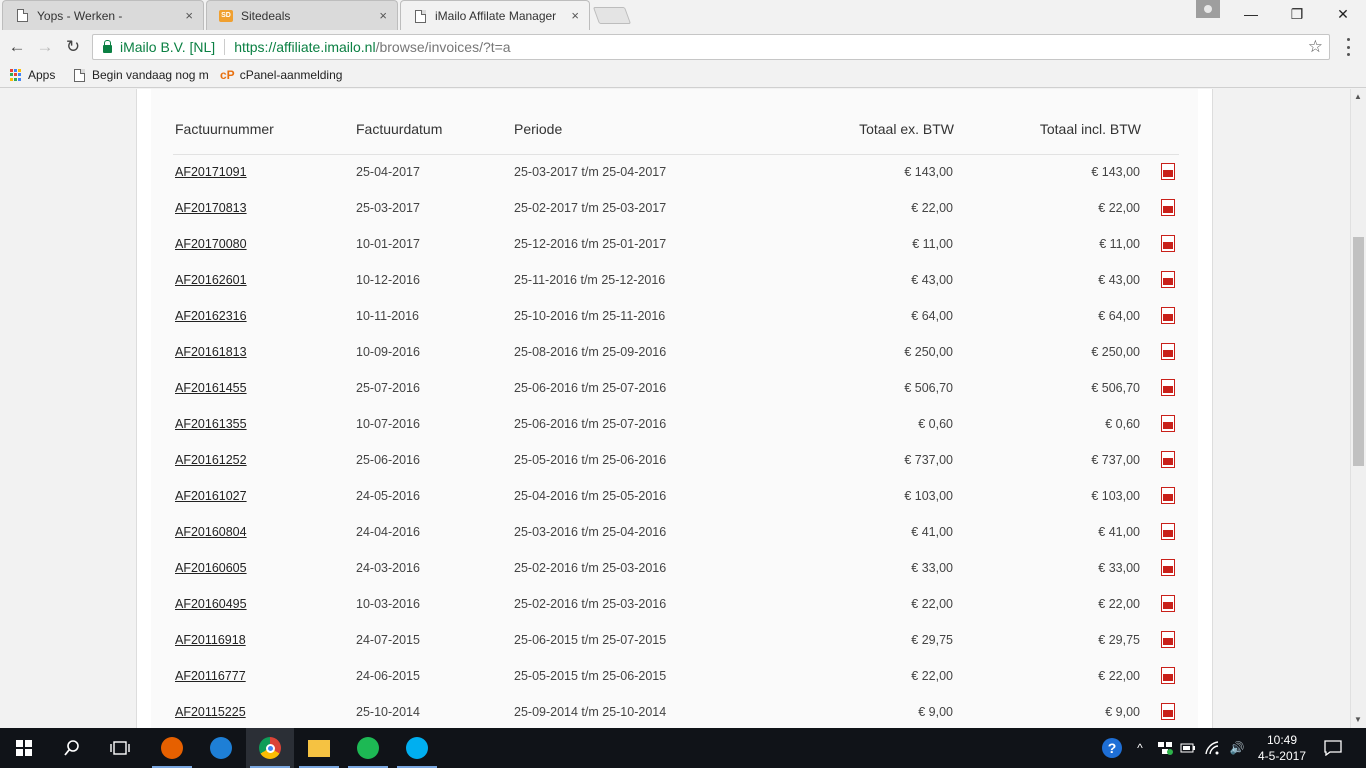 The height and width of the screenshot is (768, 1366). Describe the element at coordinates (211, 208) in the screenshot. I see `invoice-number-link: AF20170813` at that location.